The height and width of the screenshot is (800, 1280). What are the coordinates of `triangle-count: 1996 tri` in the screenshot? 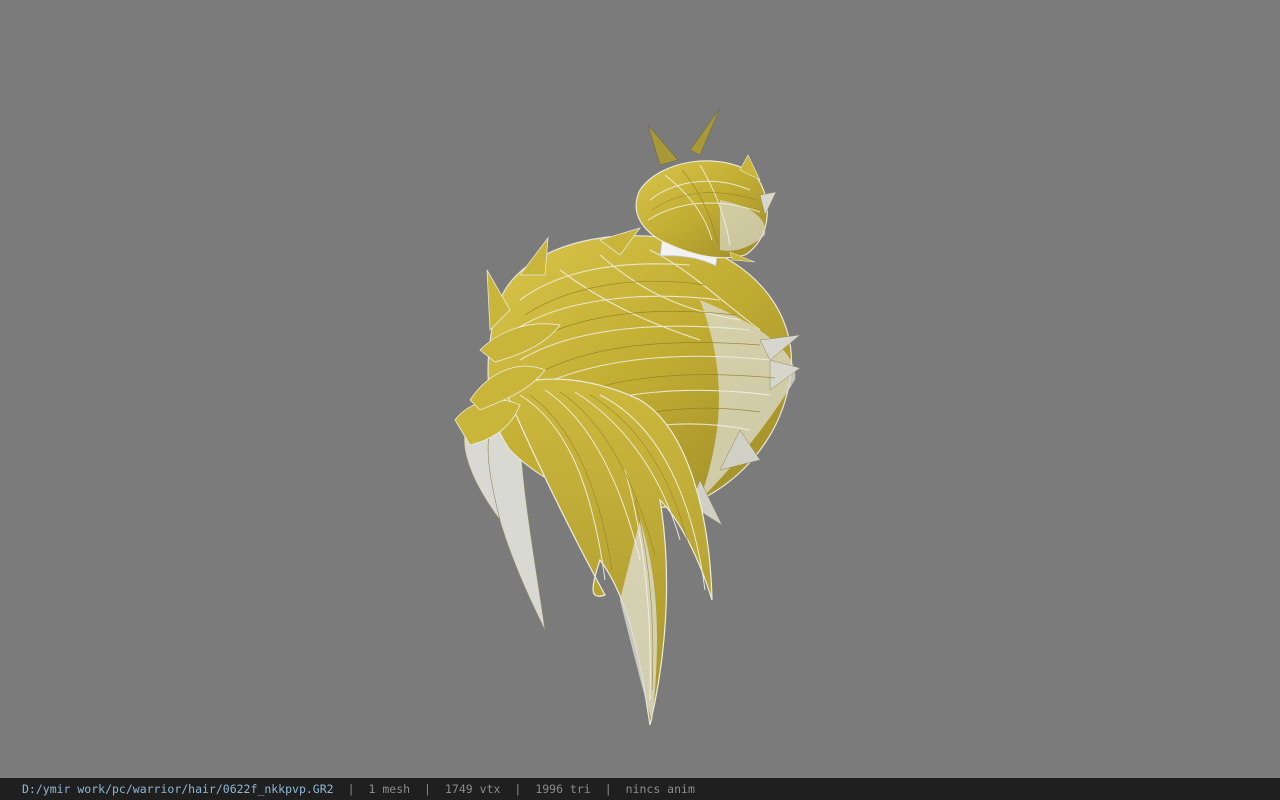 It's located at (563, 789).